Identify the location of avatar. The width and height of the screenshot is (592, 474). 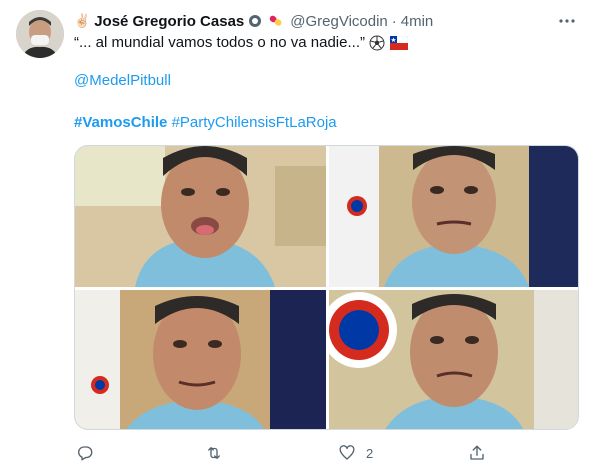
(40, 34).